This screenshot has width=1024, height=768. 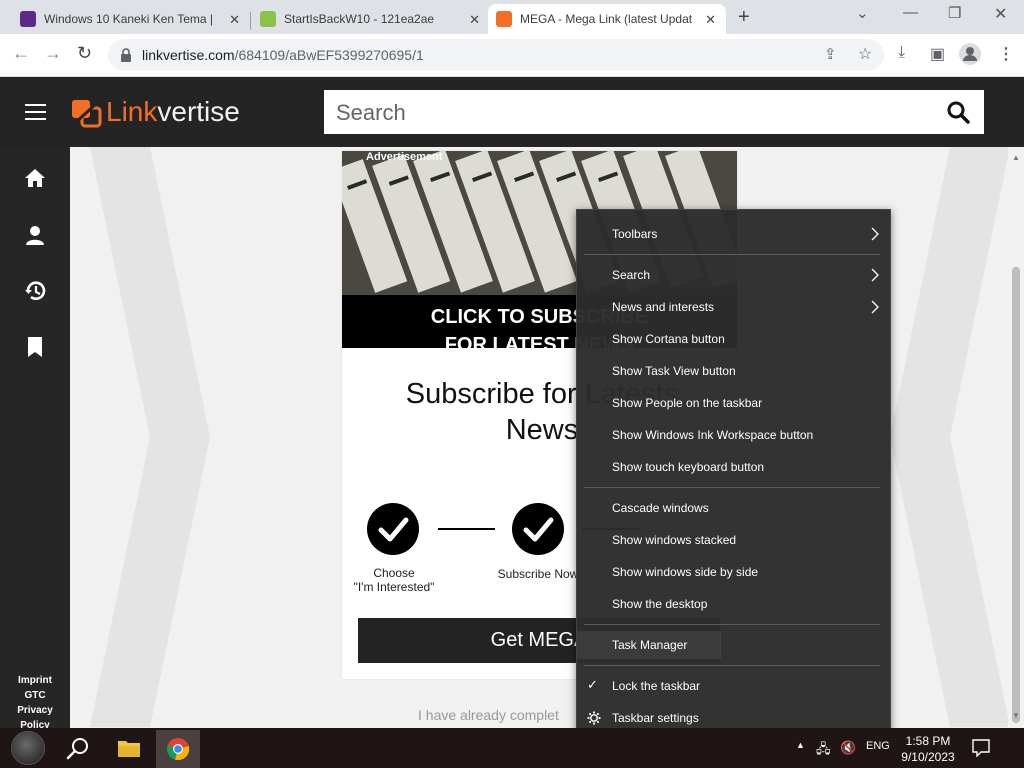 What do you see at coordinates (35, 695) in the screenshot?
I see `gtc-link: GTC` at bounding box center [35, 695].